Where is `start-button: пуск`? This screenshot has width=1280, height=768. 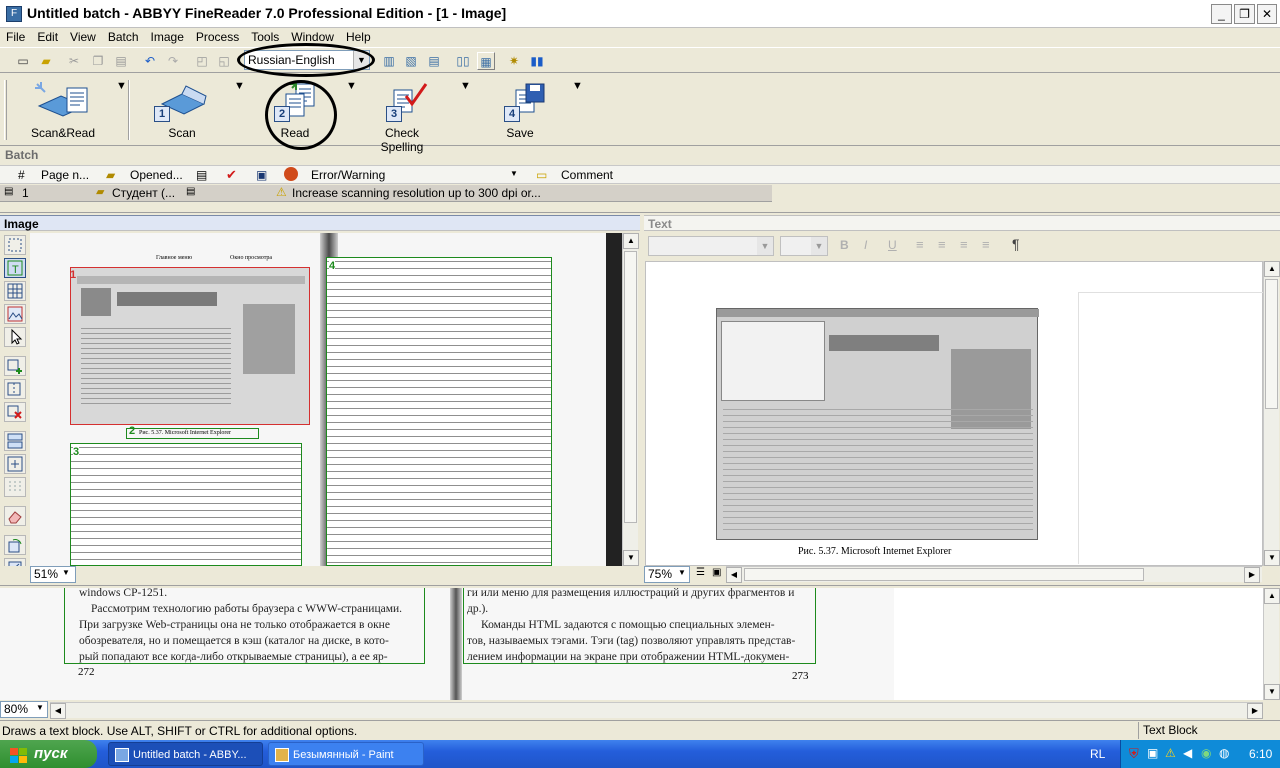
start-button: пуск is located at coordinates (48, 754).